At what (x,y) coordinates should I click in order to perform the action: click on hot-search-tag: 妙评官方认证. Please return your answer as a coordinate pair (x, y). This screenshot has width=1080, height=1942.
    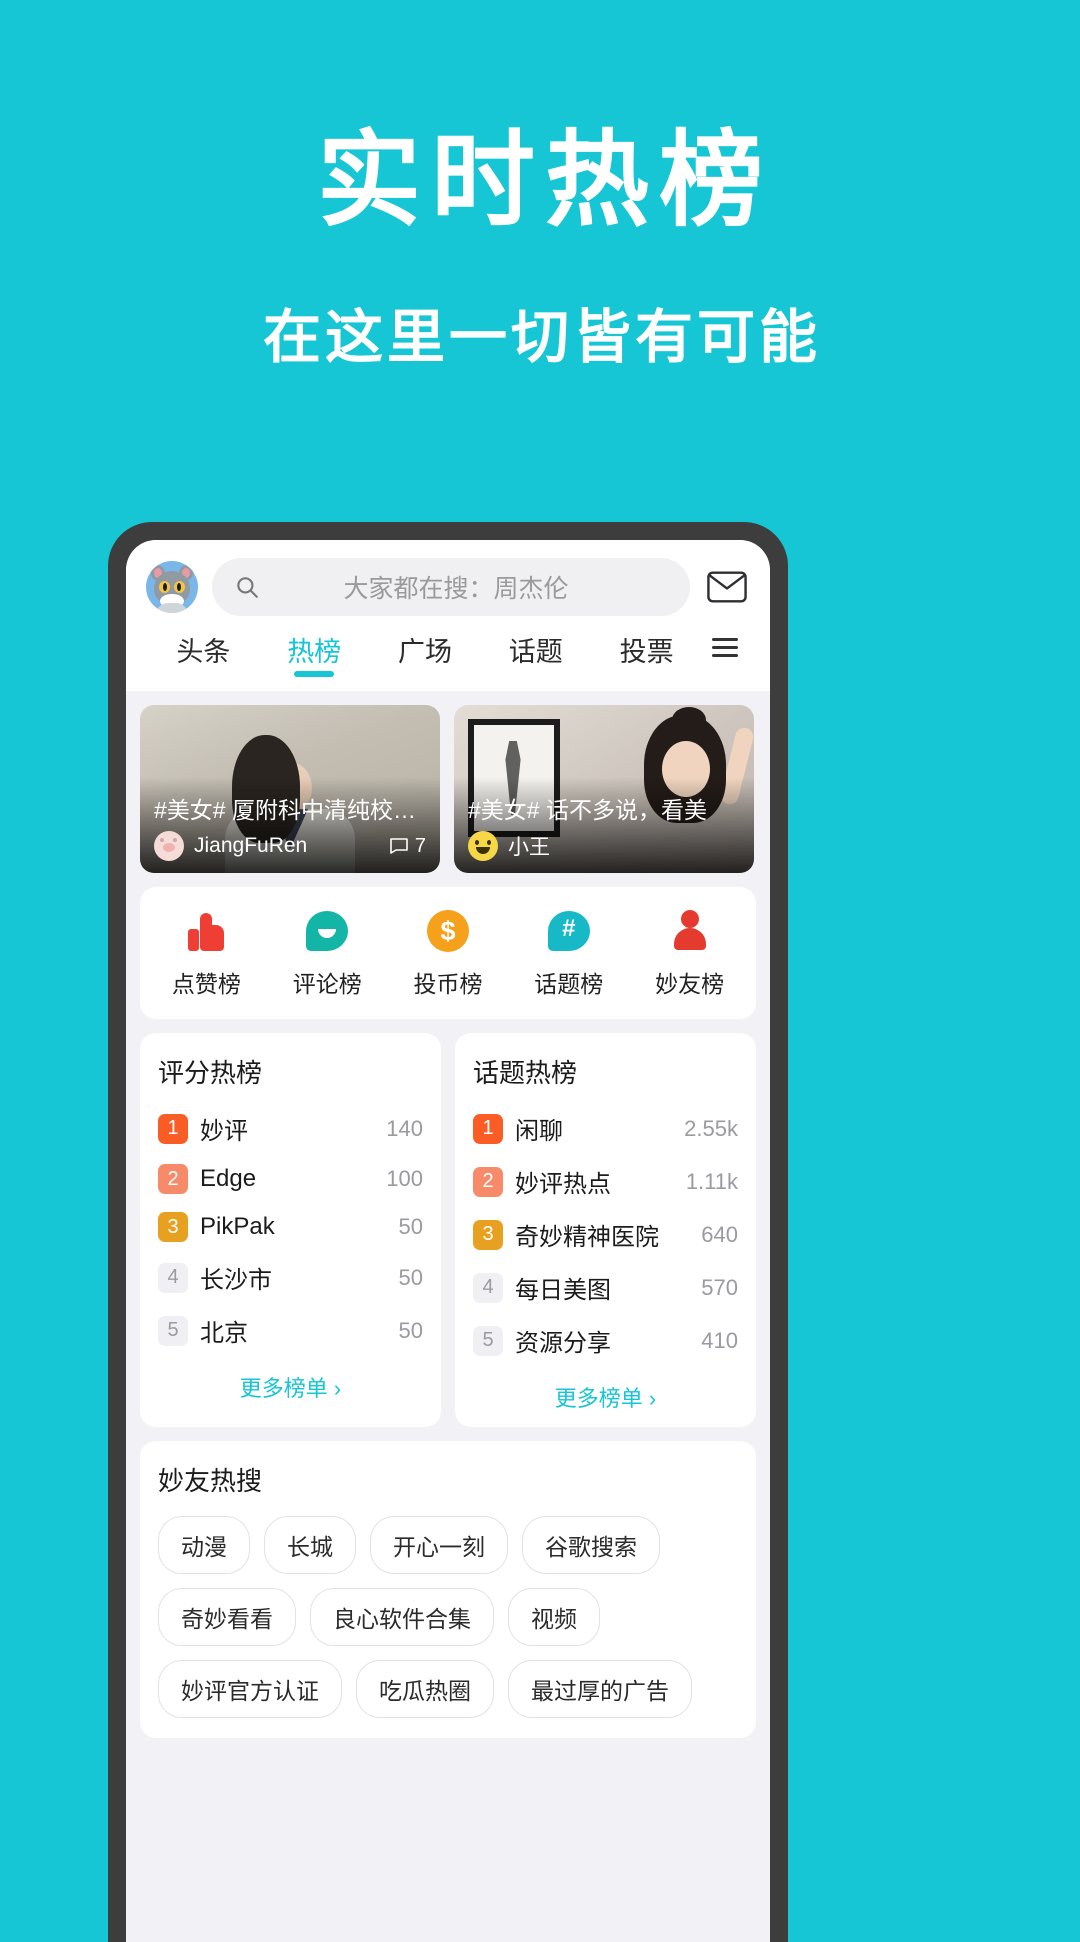
    Looking at the image, I should click on (250, 1689).